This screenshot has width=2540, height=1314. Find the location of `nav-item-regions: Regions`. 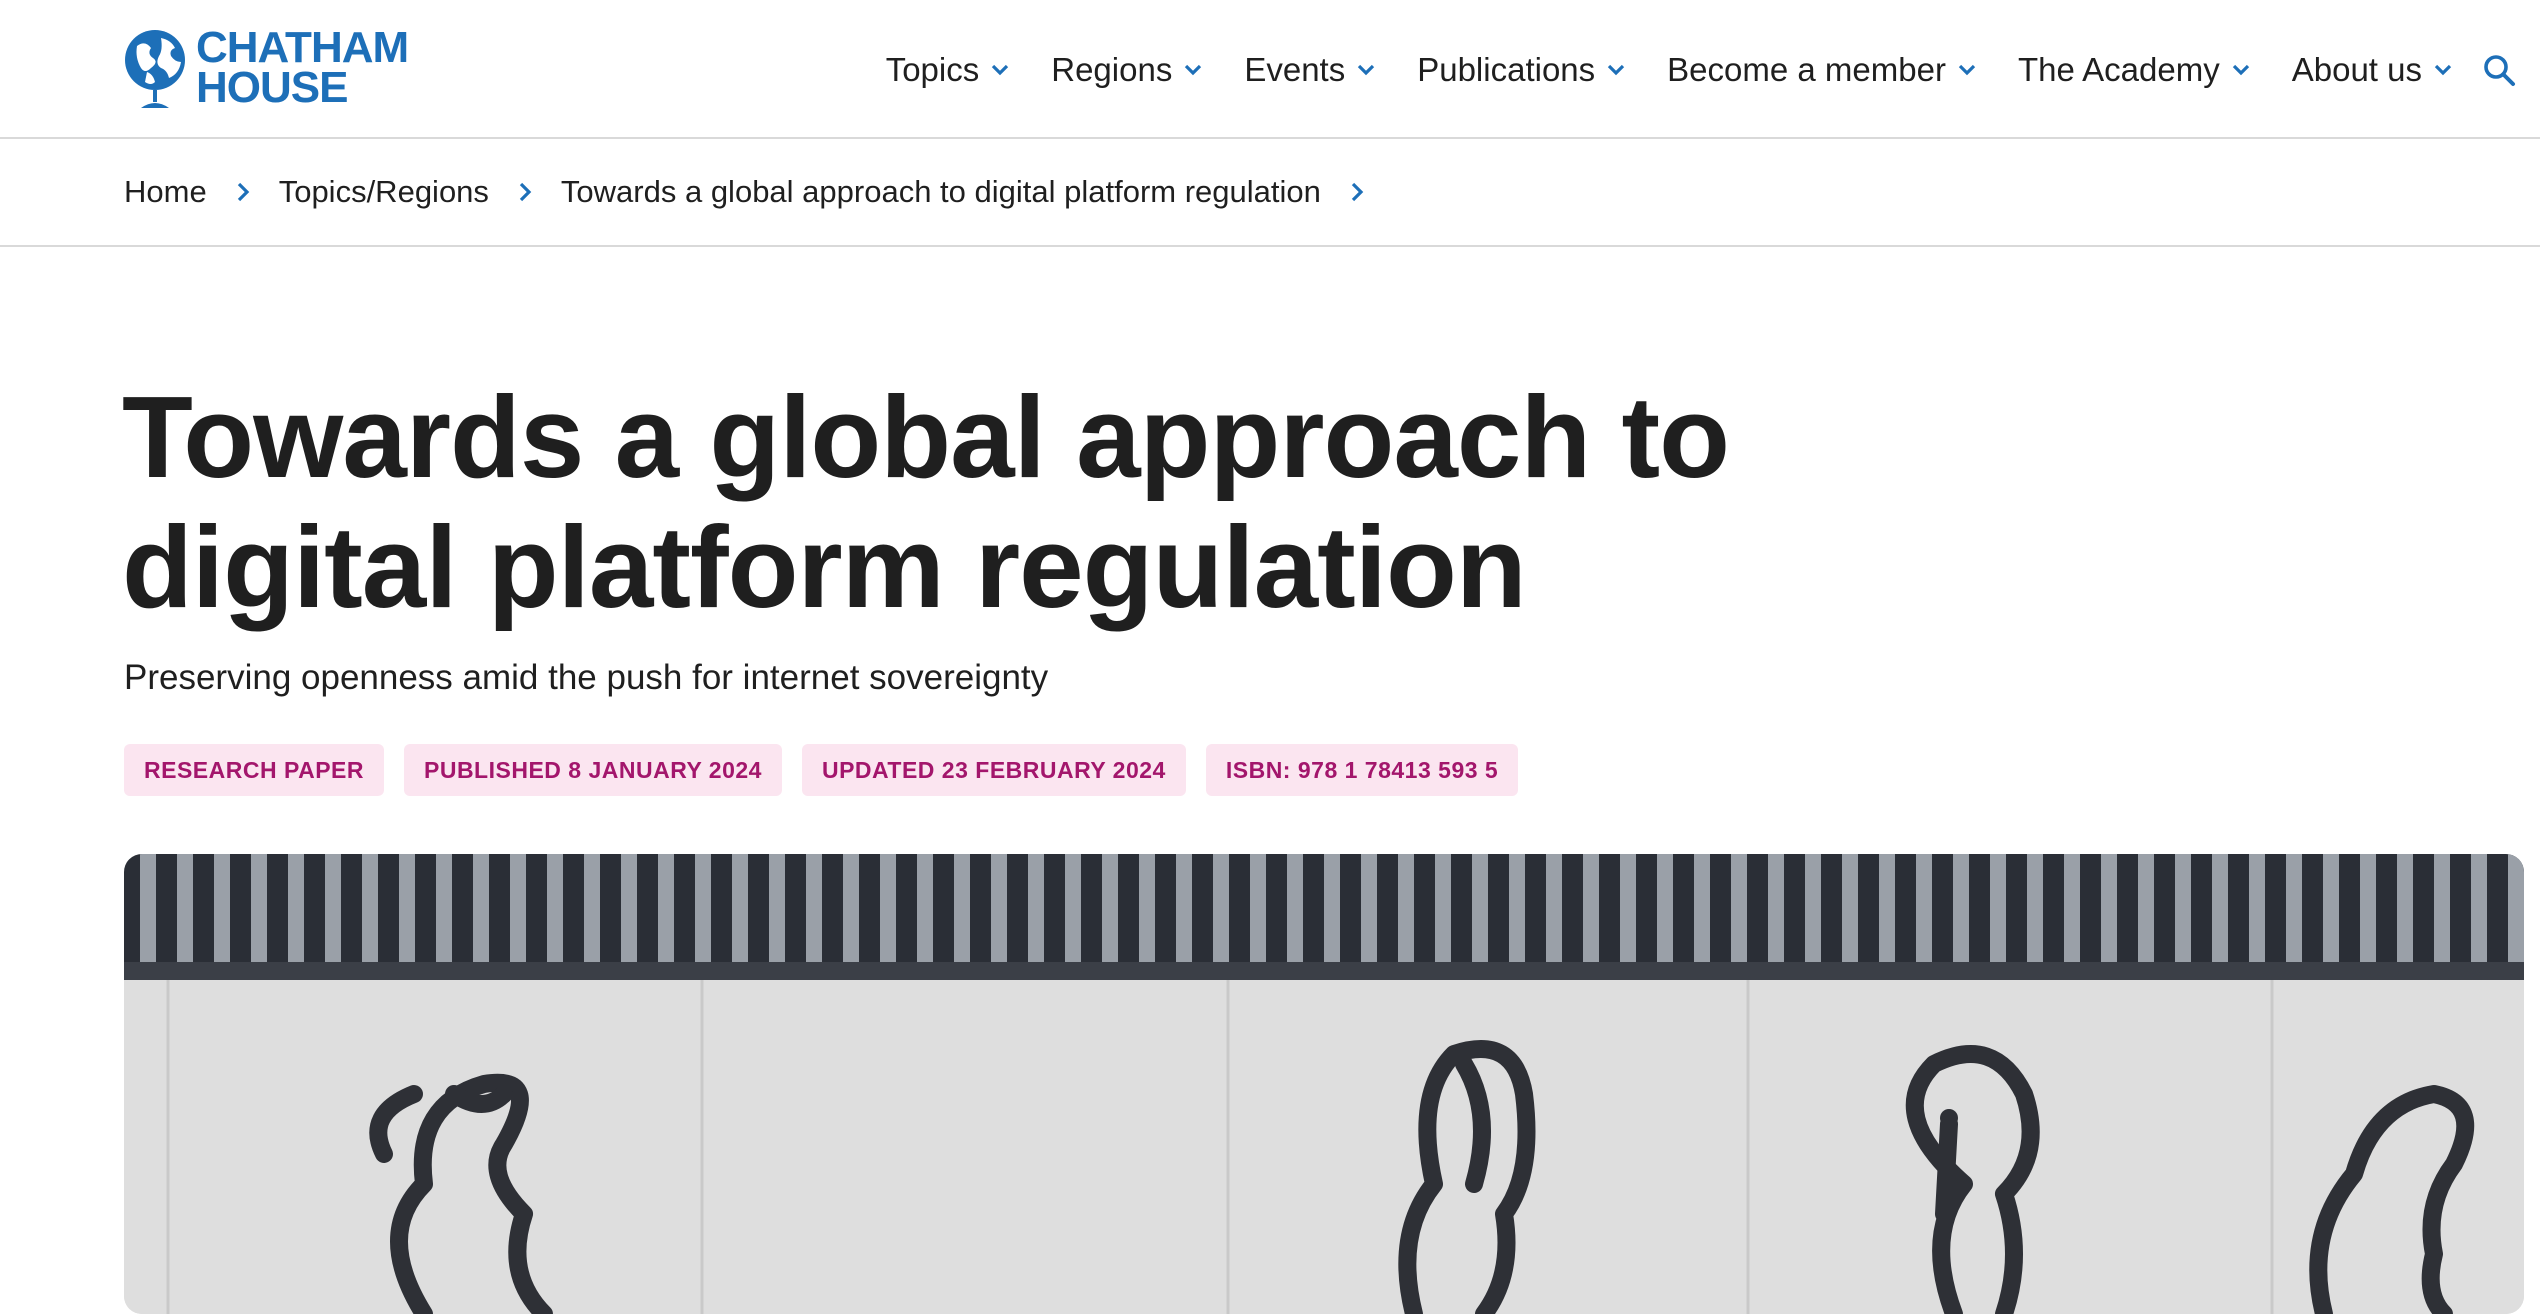

nav-item-regions: Regions is located at coordinates (1127, 70).